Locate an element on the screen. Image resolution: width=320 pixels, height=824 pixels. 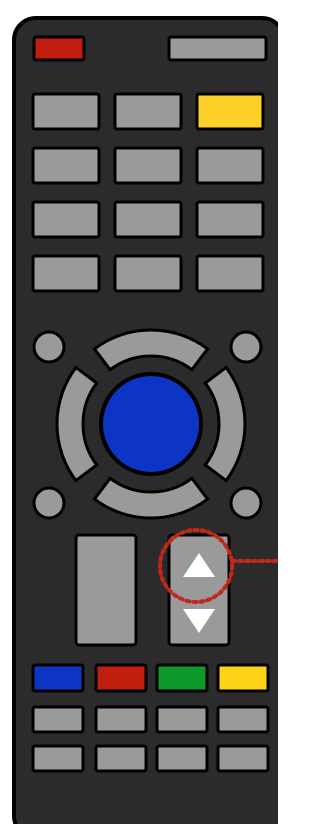
keypad-button-r2-c2 is located at coordinates (148, 165).